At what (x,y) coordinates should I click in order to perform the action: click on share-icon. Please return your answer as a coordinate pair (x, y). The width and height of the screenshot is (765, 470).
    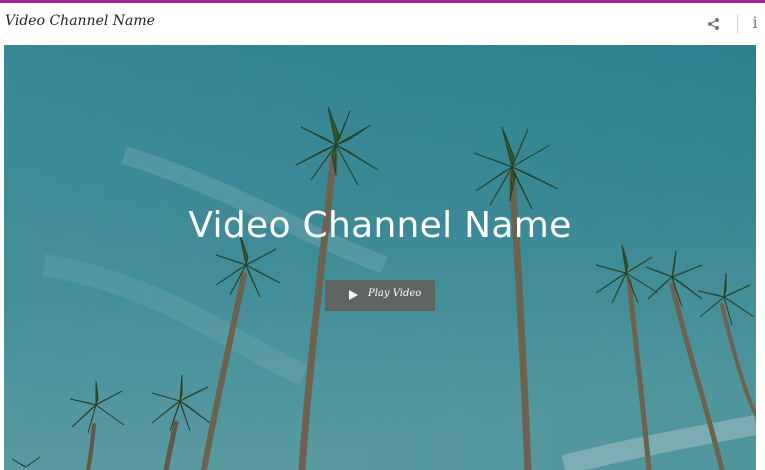
    Looking at the image, I should click on (714, 24).